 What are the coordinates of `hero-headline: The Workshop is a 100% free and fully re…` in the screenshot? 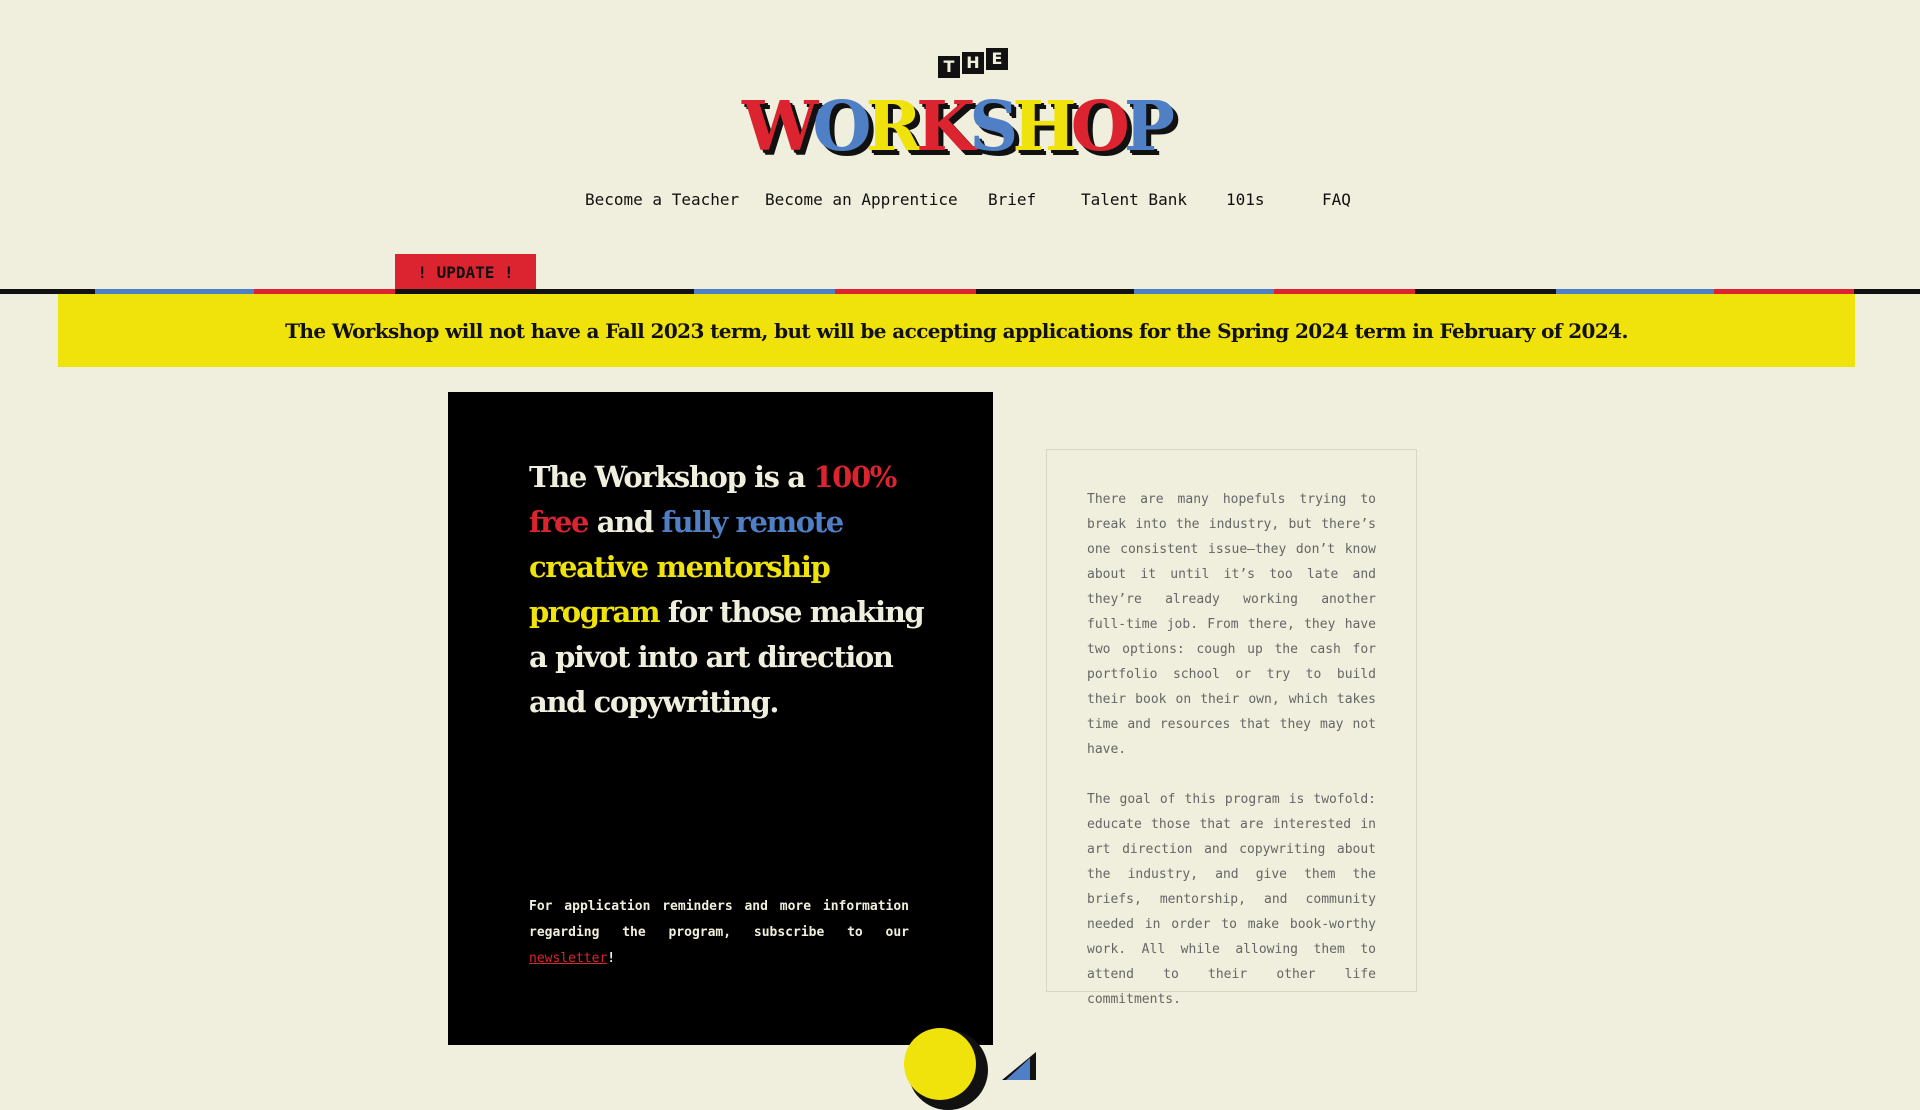 It's located at (739, 590).